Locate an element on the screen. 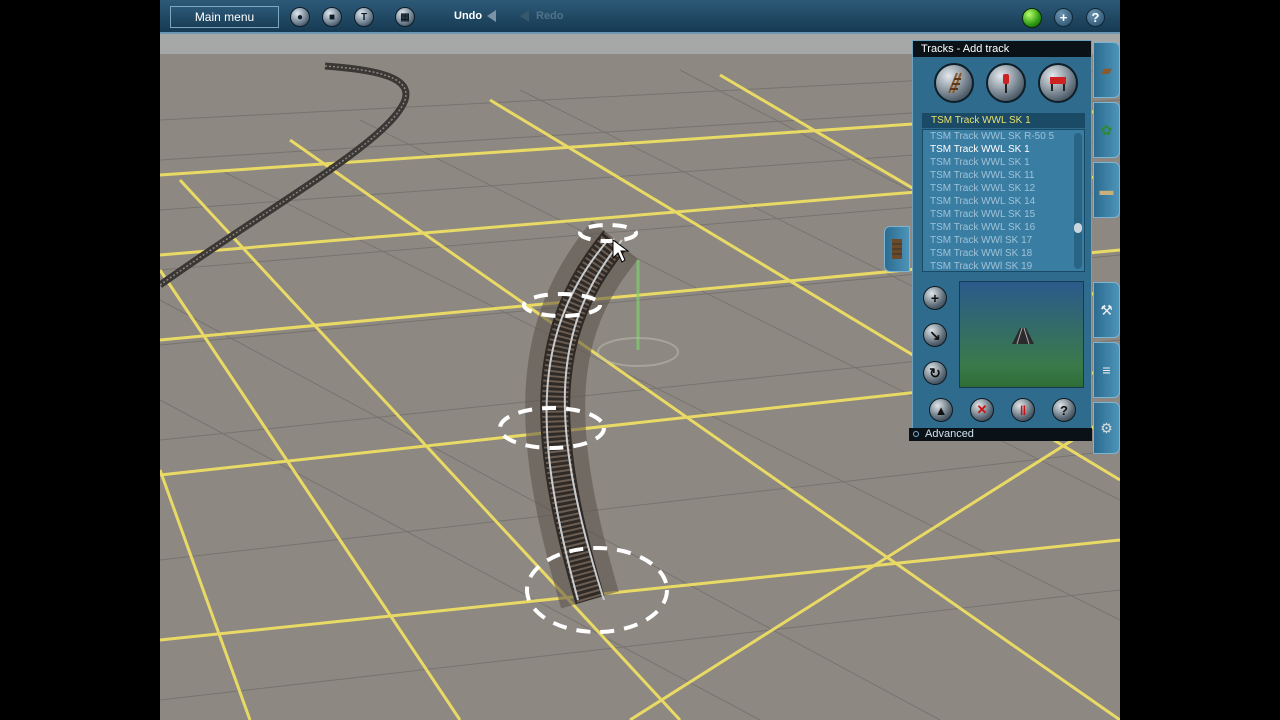 This screenshot has width=1280, height=720. layers-icon: ≡ is located at coordinates (1106, 370).